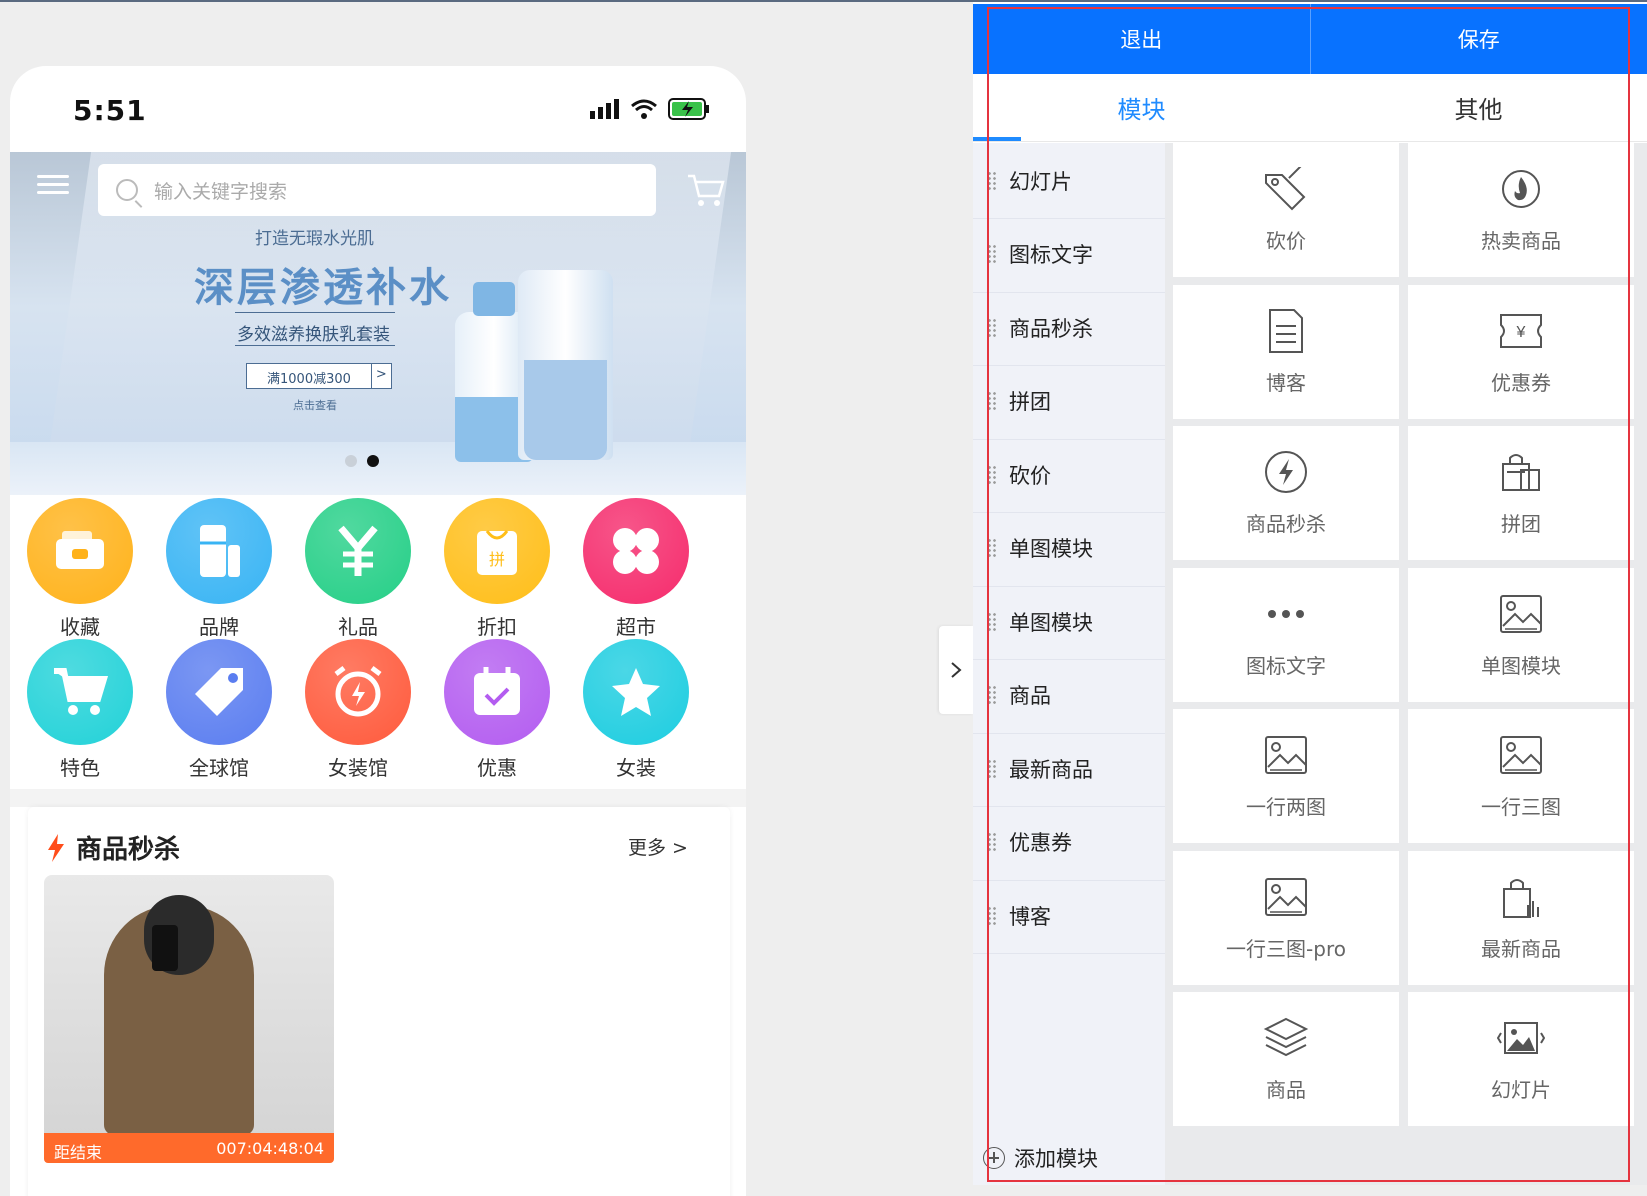 This screenshot has width=1647, height=1196. I want to click on module-list-label: 拼团, so click(1030, 401).